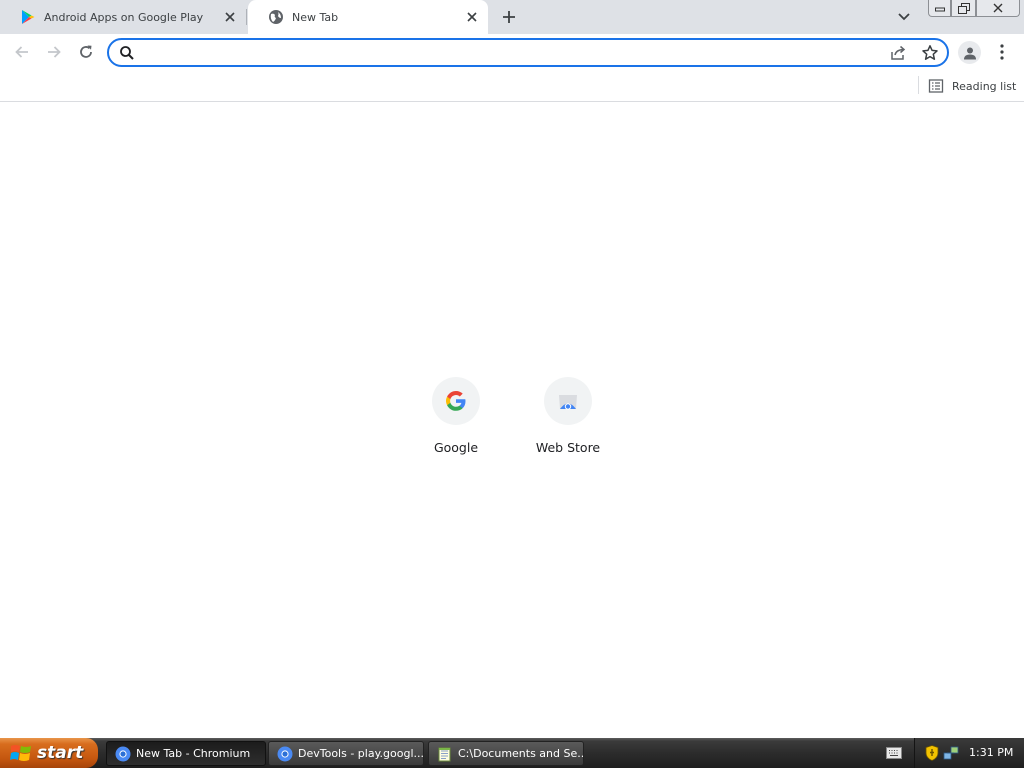  I want to click on arrow-left-icon, so click(21, 52).